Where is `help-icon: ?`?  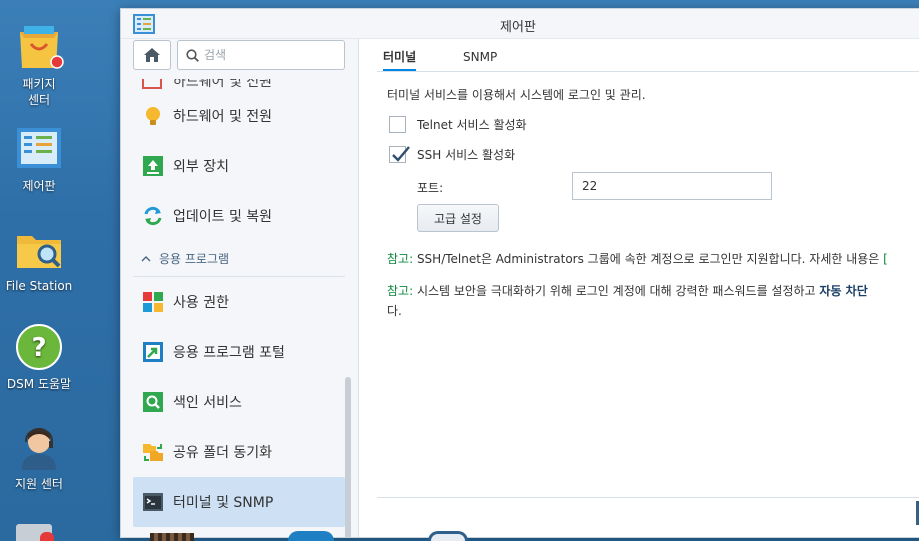
help-icon: ? is located at coordinates (39, 347).